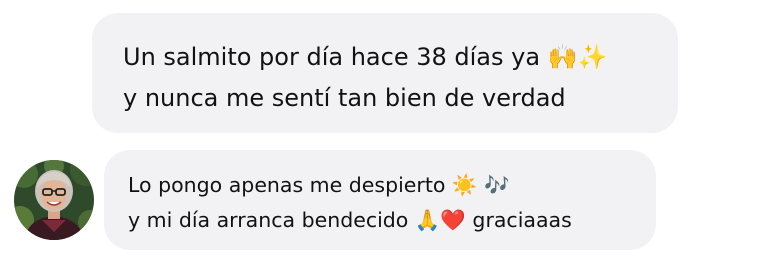 This screenshot has width=760, height=267. What do you see at coordinates (344, 98) in the screenshot?
I see `message-line: y nunca me sentí tan bien de verdad` at bounding box center [344, 98].